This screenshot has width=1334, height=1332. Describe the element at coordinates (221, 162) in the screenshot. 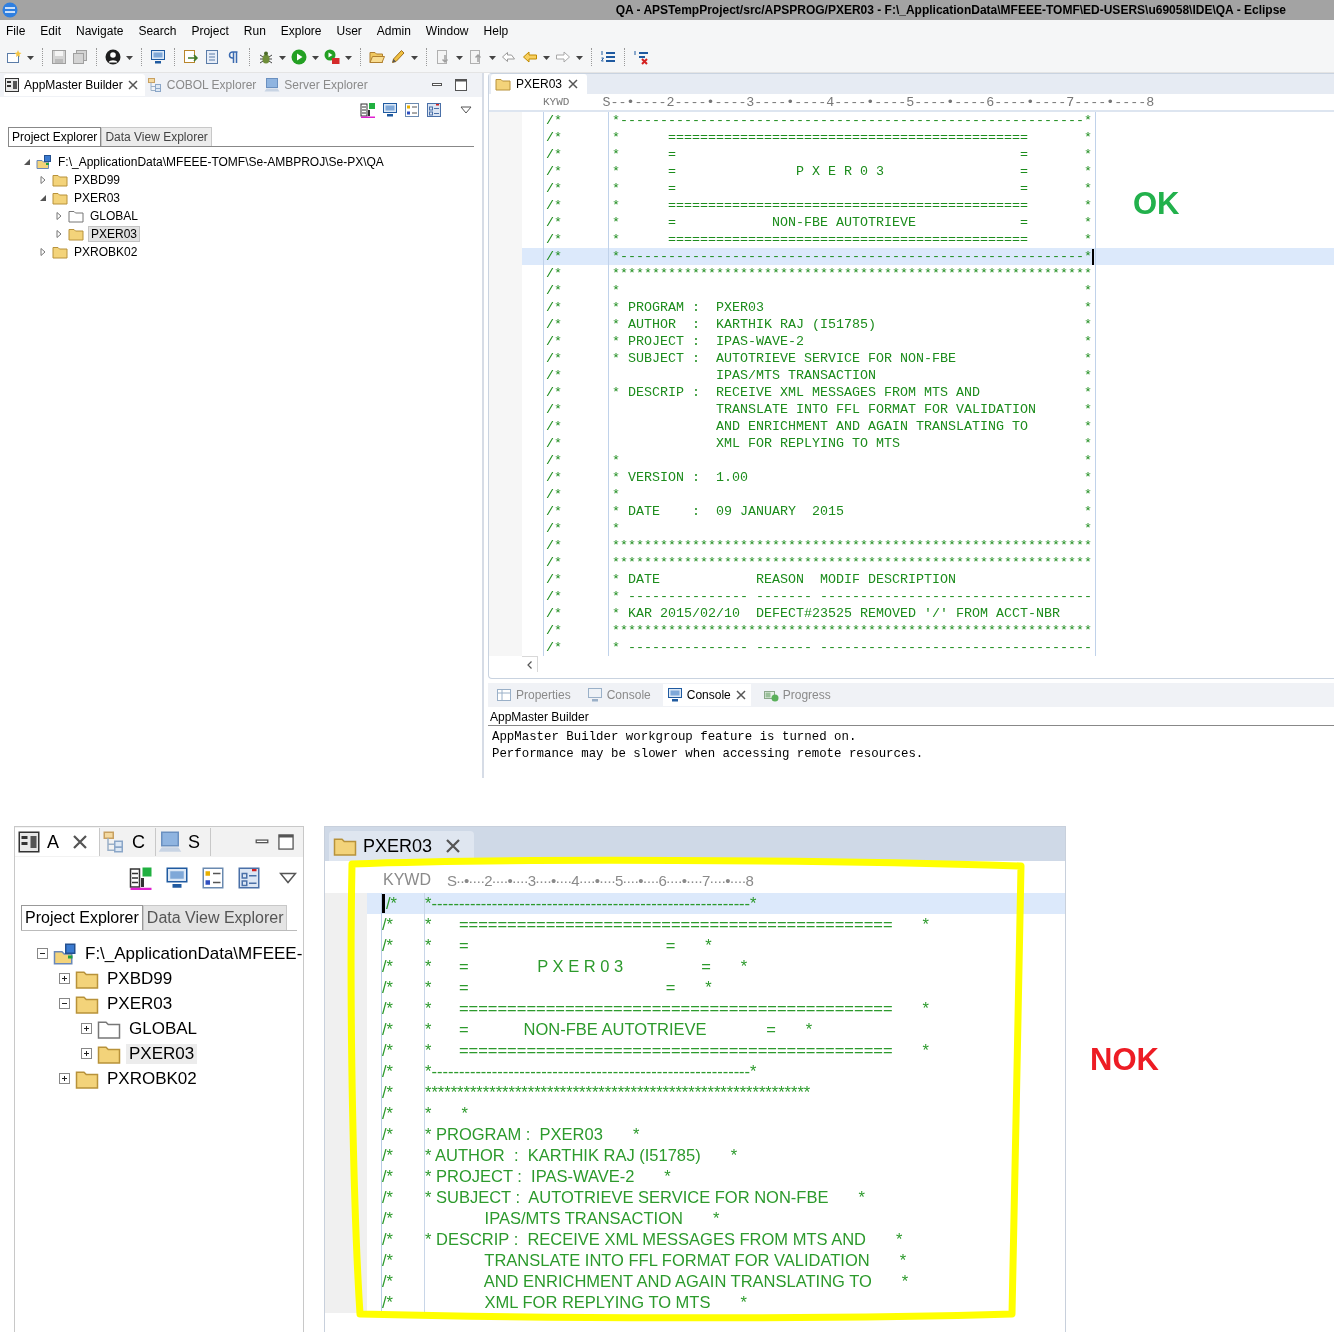

I see `tree-item: F:\_ApplicationData\MFEEE-TOMF\Se-AMBPROJ\Se-PX\QA` at that location.